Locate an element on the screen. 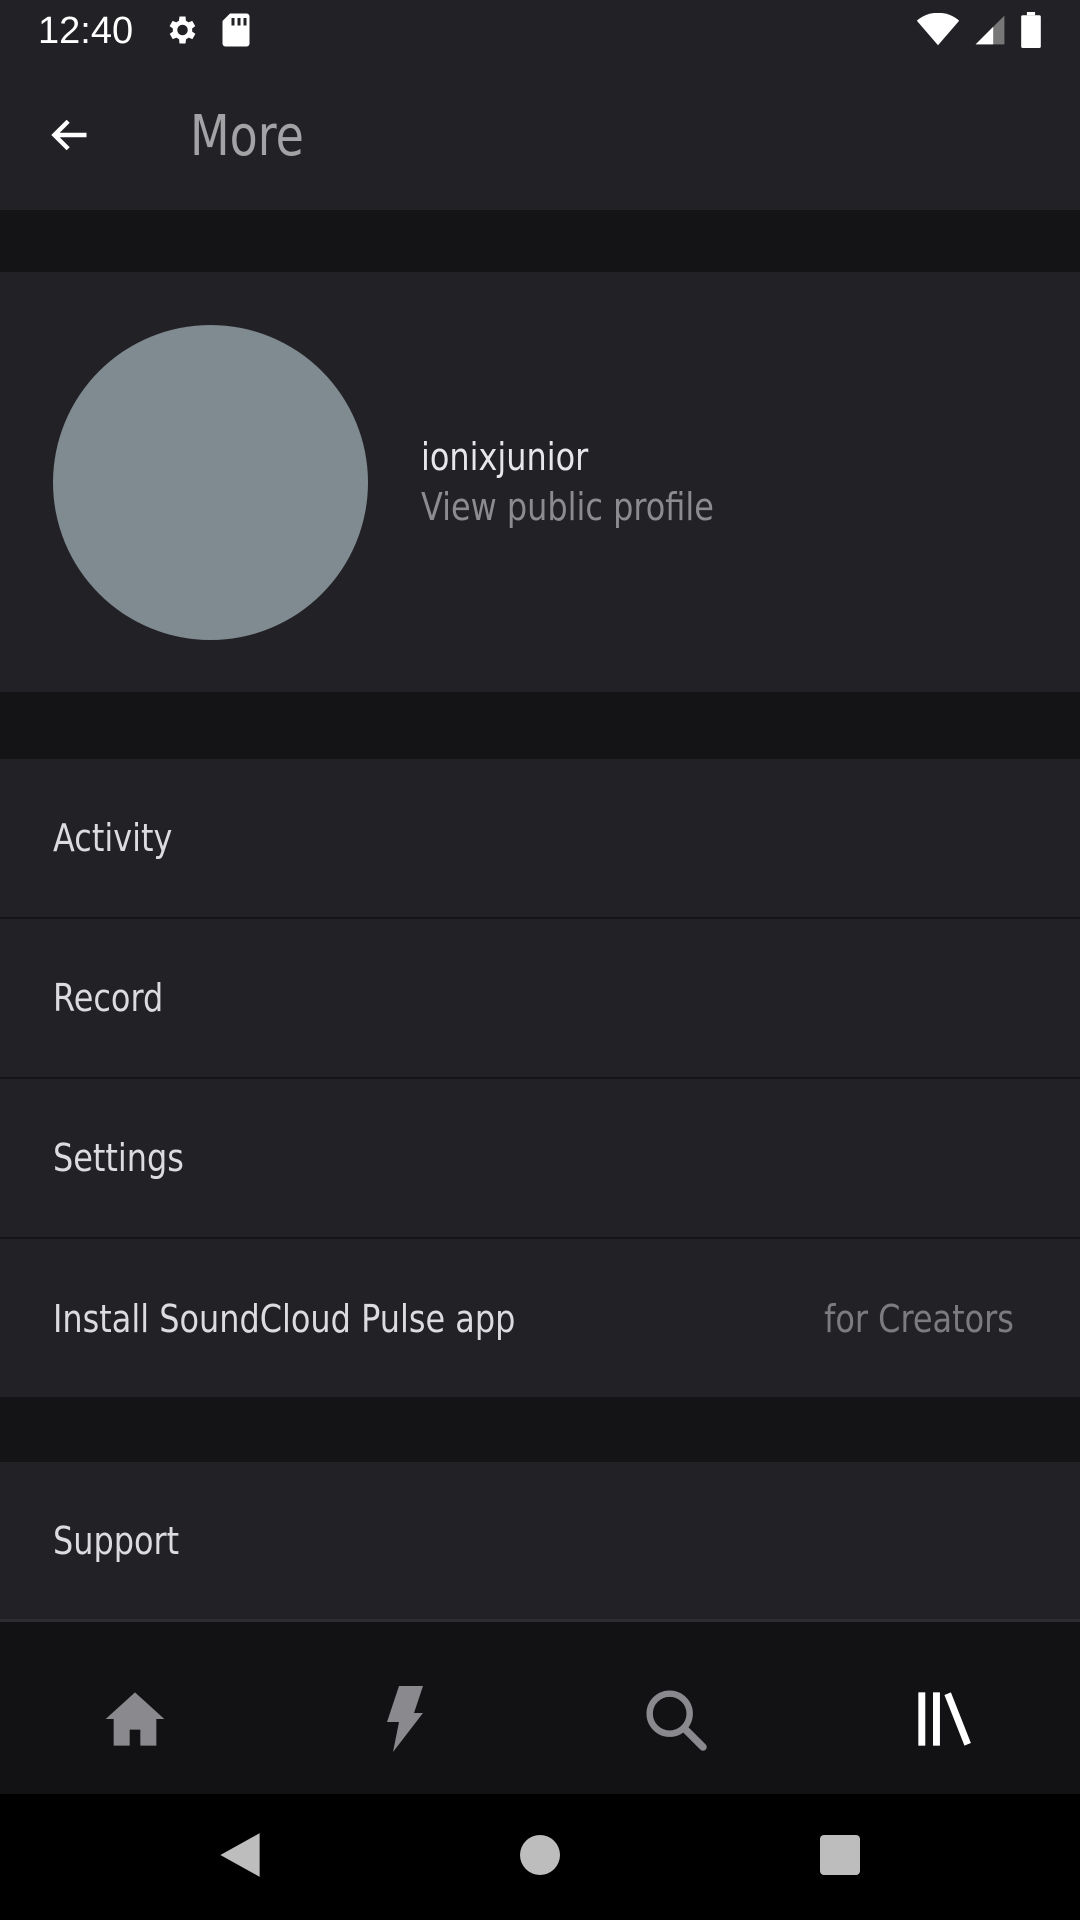  avatar is located at coordinates (210, 482).